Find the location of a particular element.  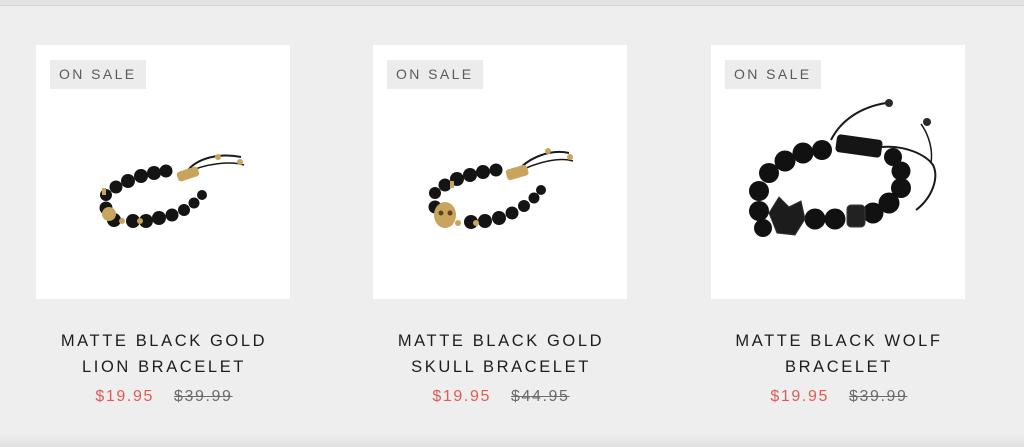

title-line-2: SKULL BRACELET is located at coordinates (501, 367).